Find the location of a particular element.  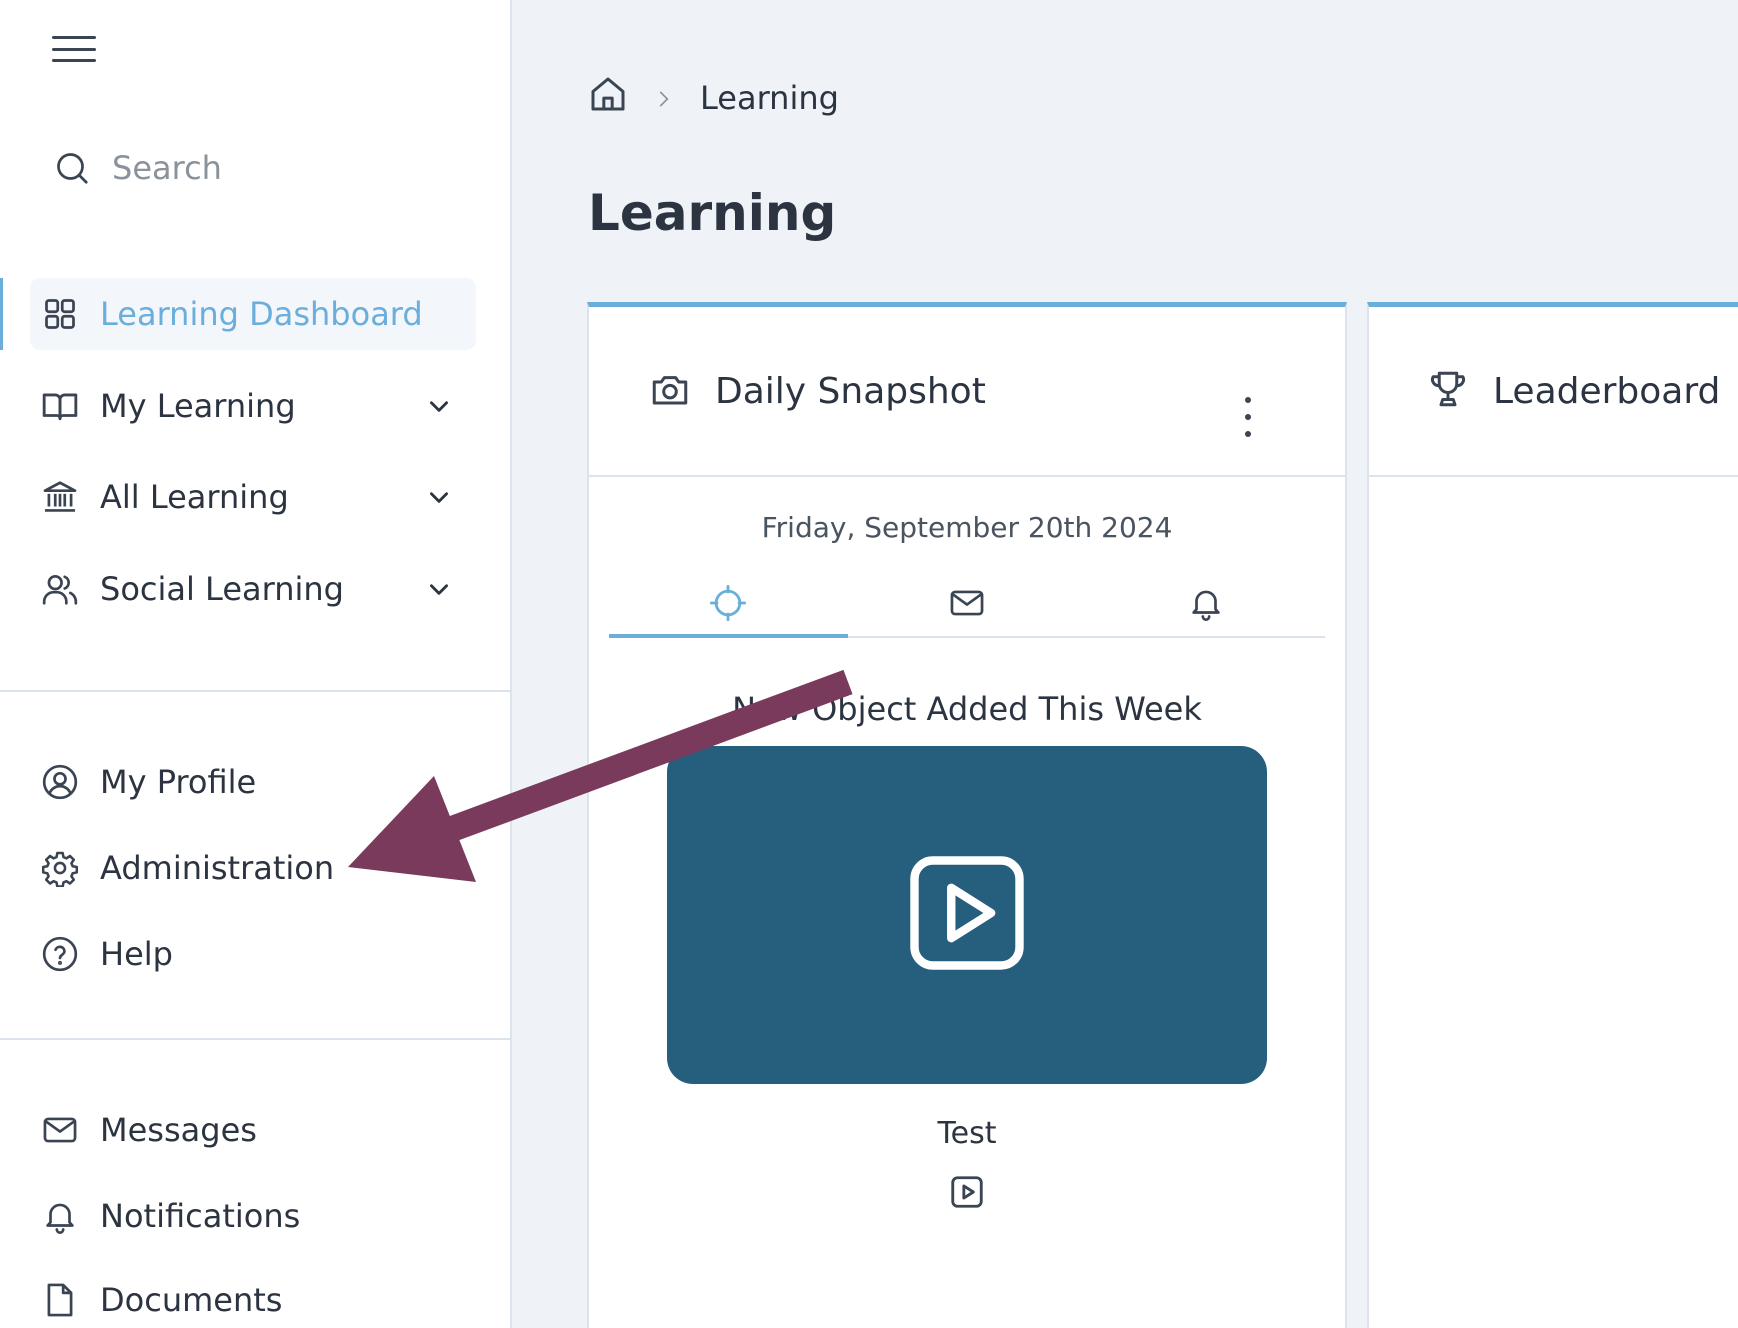

snapshot-date: Friday, September 20th 2024 is located at coordinates (967, 527).